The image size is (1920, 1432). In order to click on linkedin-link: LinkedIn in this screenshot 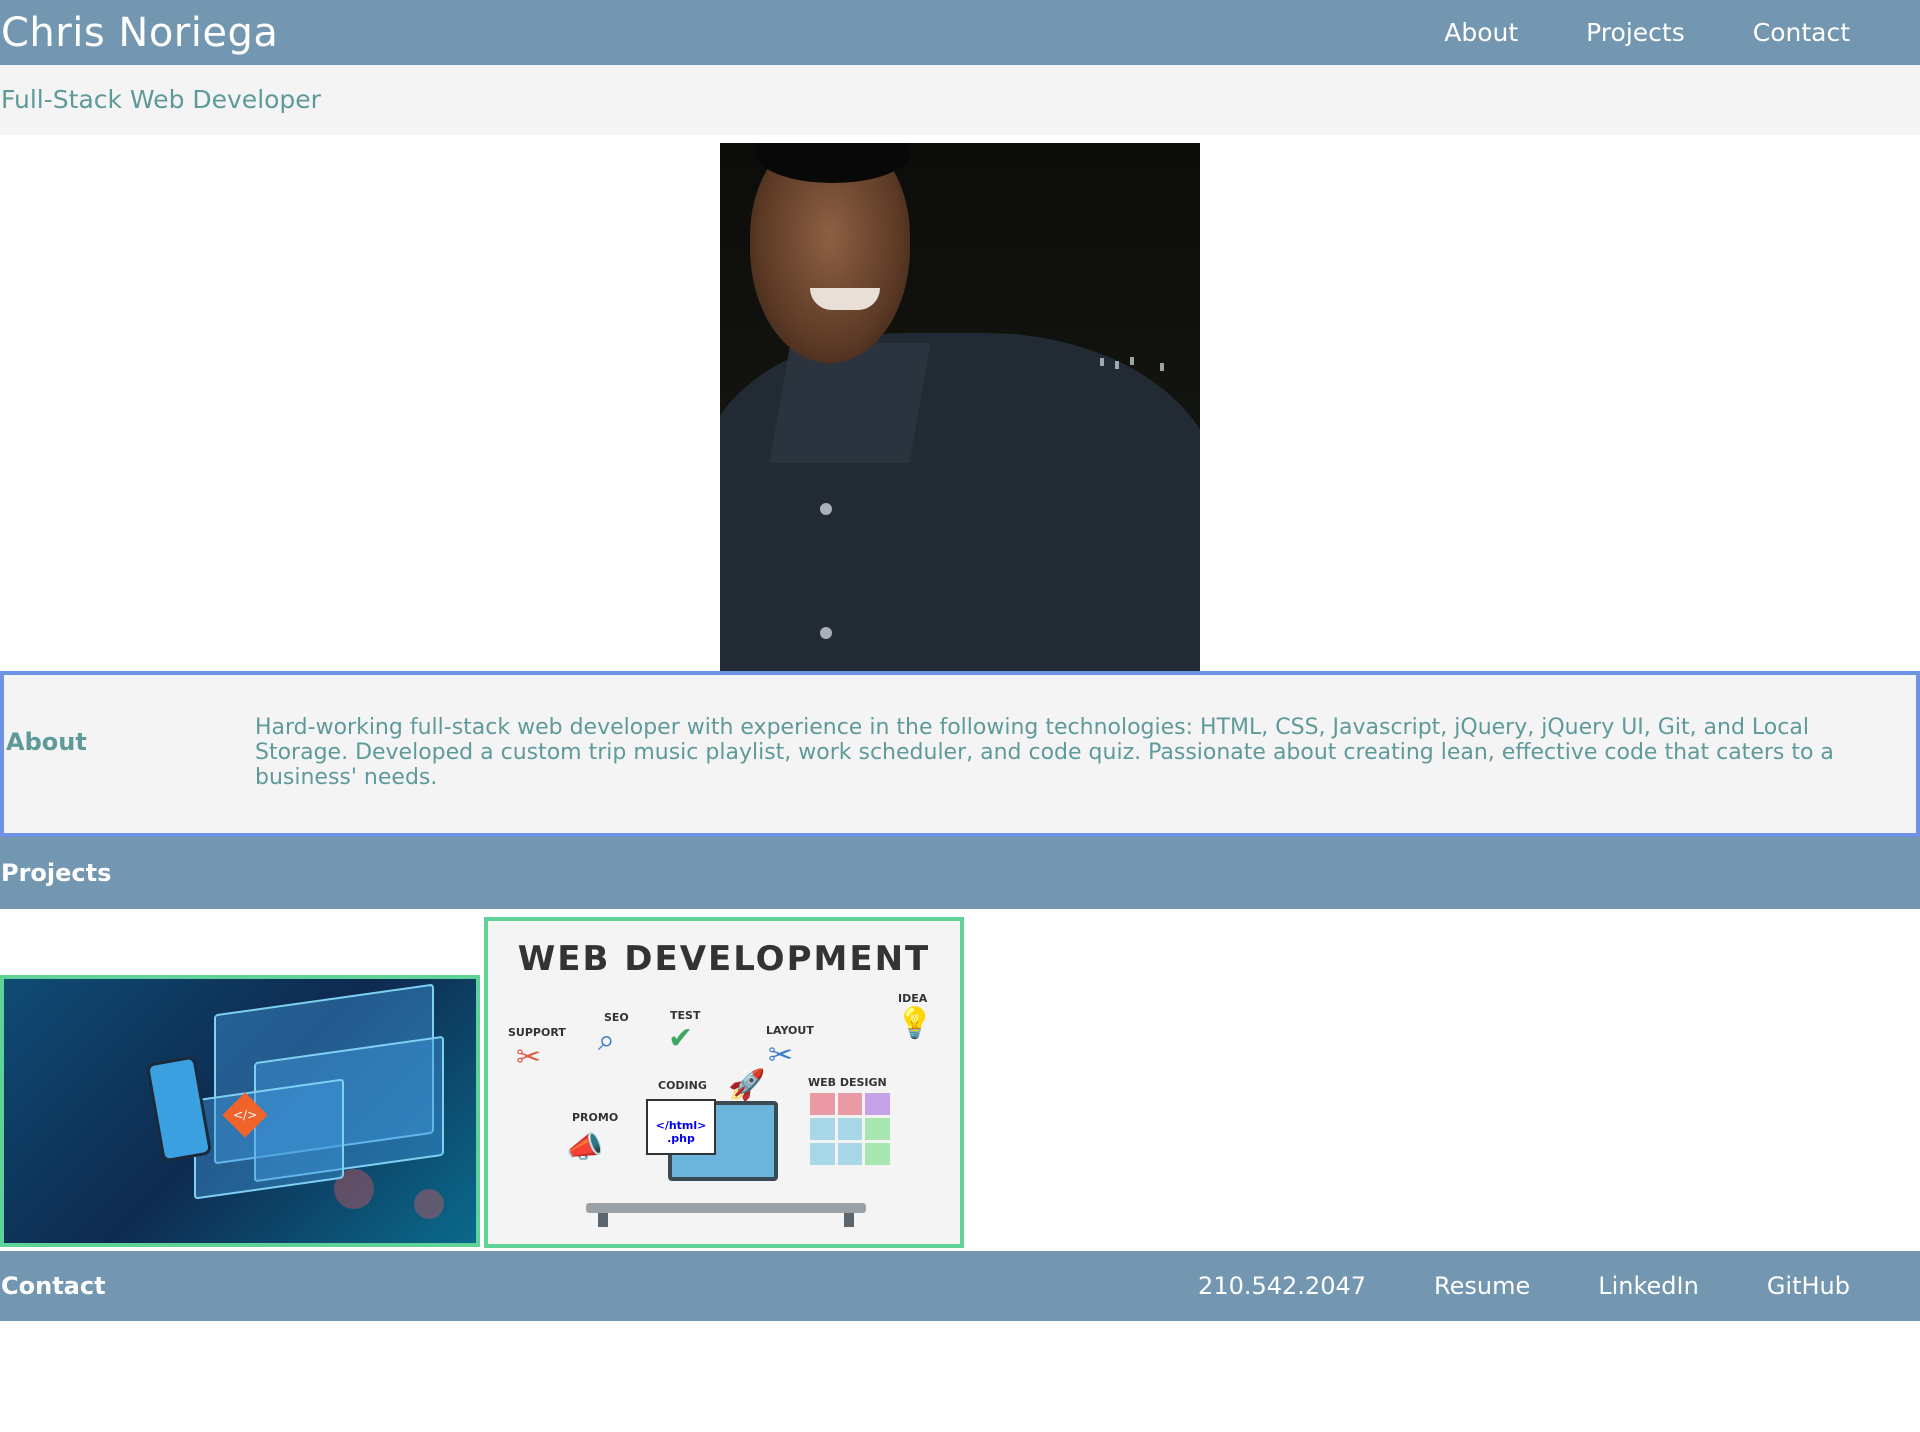, I will do `click(1648, 1286)`.